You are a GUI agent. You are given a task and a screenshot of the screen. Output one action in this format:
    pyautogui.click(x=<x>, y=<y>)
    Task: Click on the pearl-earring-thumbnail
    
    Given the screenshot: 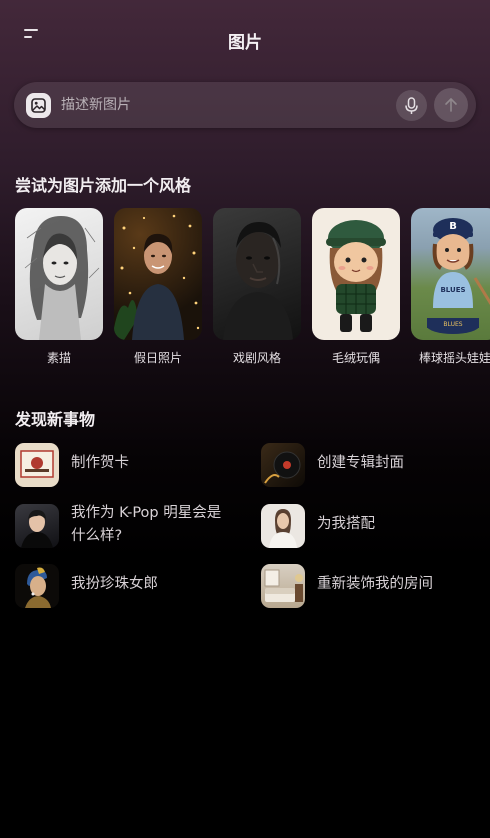 What is the action you would take?
    pyautogui.click(x=37, y=586)
    